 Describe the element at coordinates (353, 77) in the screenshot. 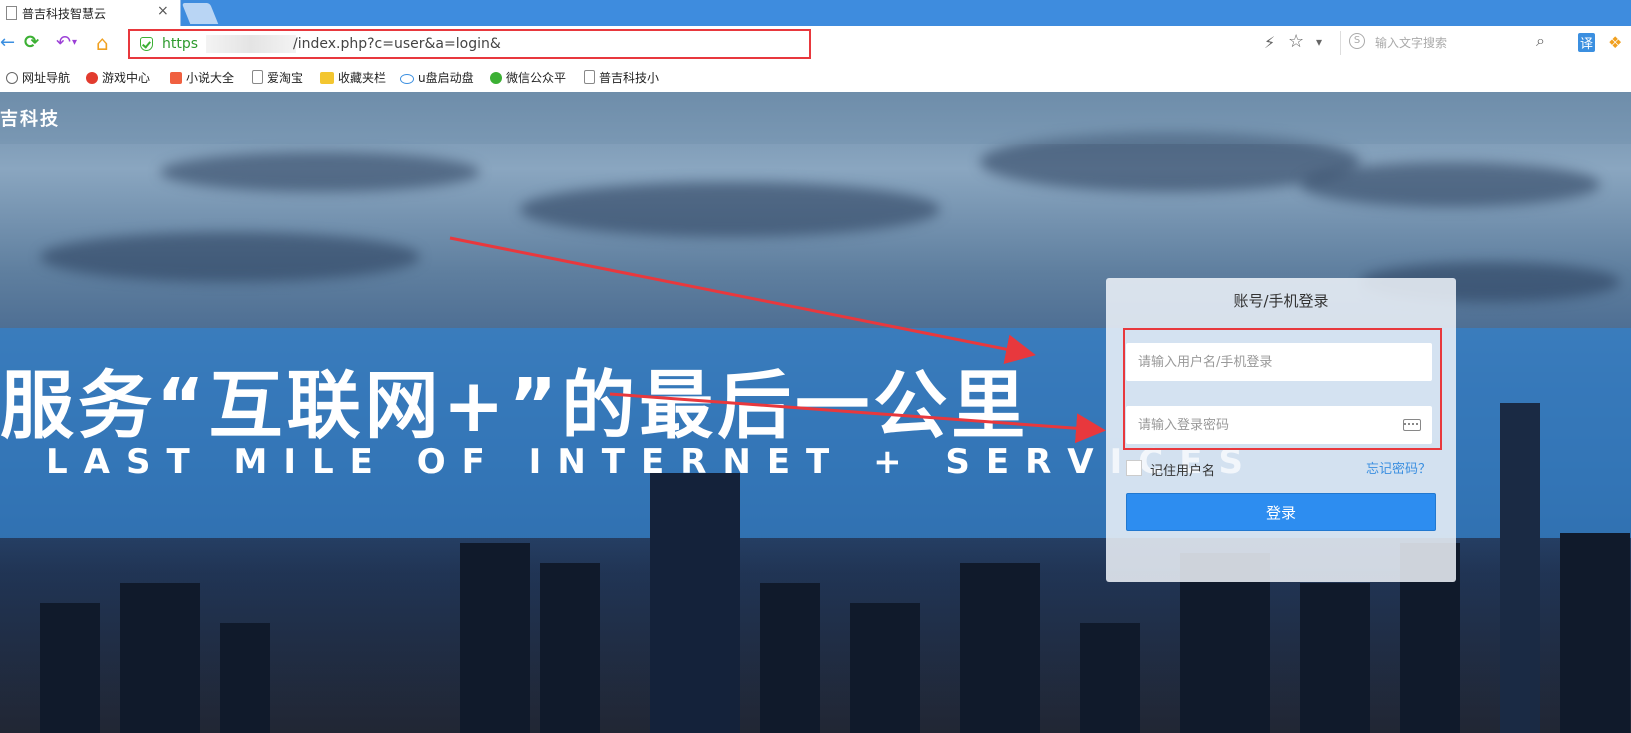

I see `bookmark-item: 收藏夹栏` at that location.